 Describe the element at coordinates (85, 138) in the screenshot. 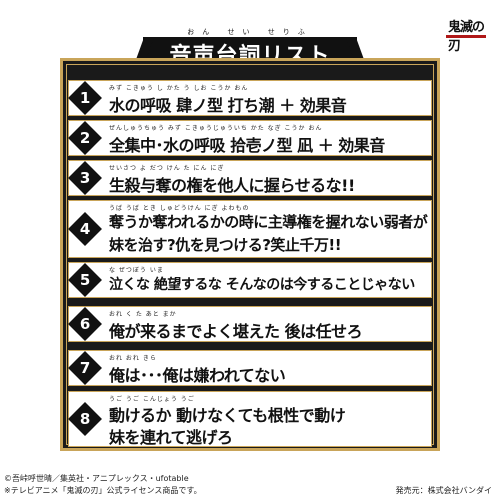

I see `item-number-badge: 2` at that location.